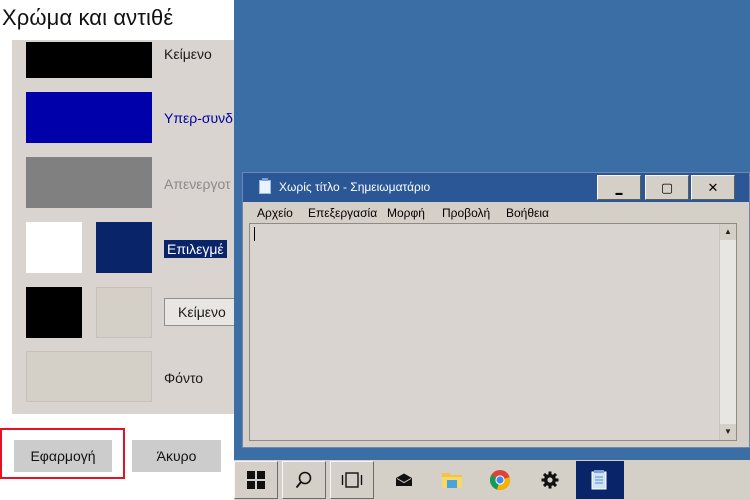  I want to click on windows-start-icon, so click(256, 480).